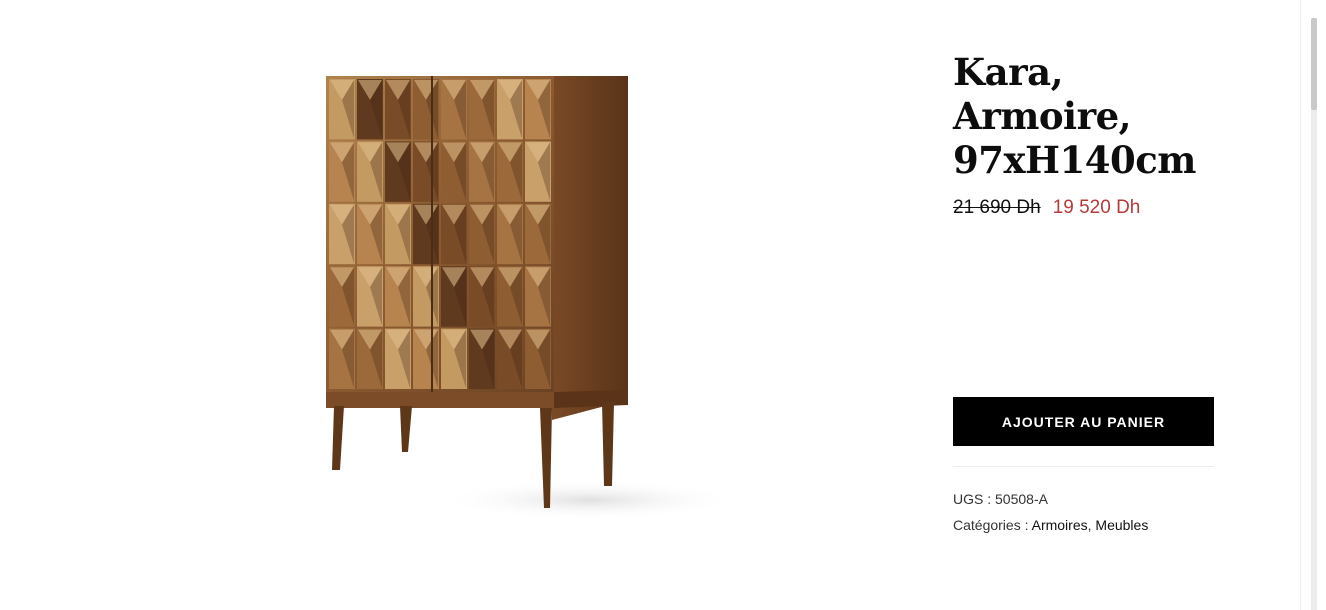  What do you see at coordinates (1083, 421) in the screenshot?
I see `add-to-cart-button: AJOUTER AU PANIER` at bounding box center [1083, 421].